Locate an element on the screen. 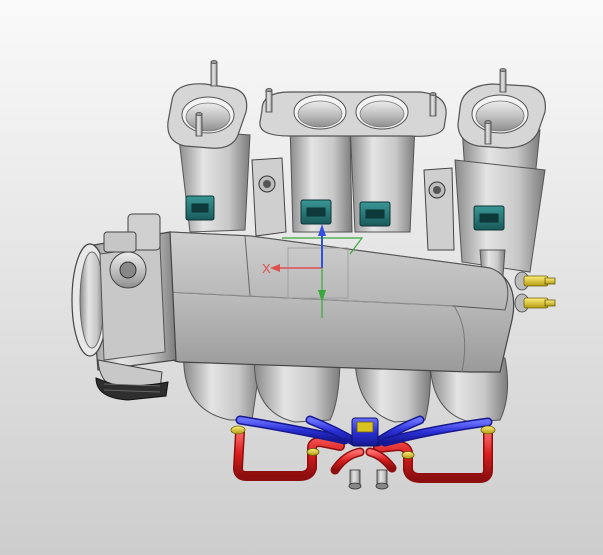  throttle-body is located at coordinates (124, 307).